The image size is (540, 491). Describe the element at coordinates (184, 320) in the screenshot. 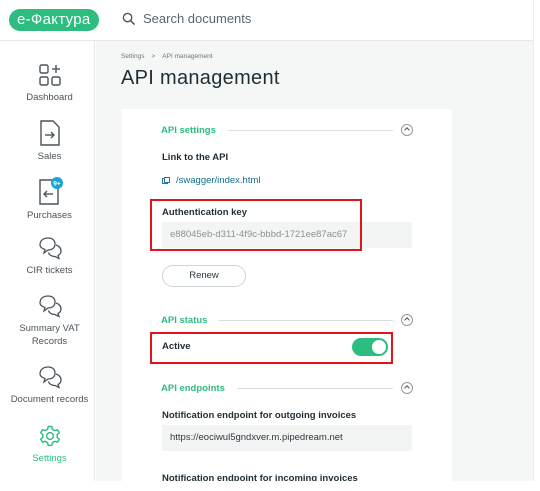

I see `section-title: API status` at that location.